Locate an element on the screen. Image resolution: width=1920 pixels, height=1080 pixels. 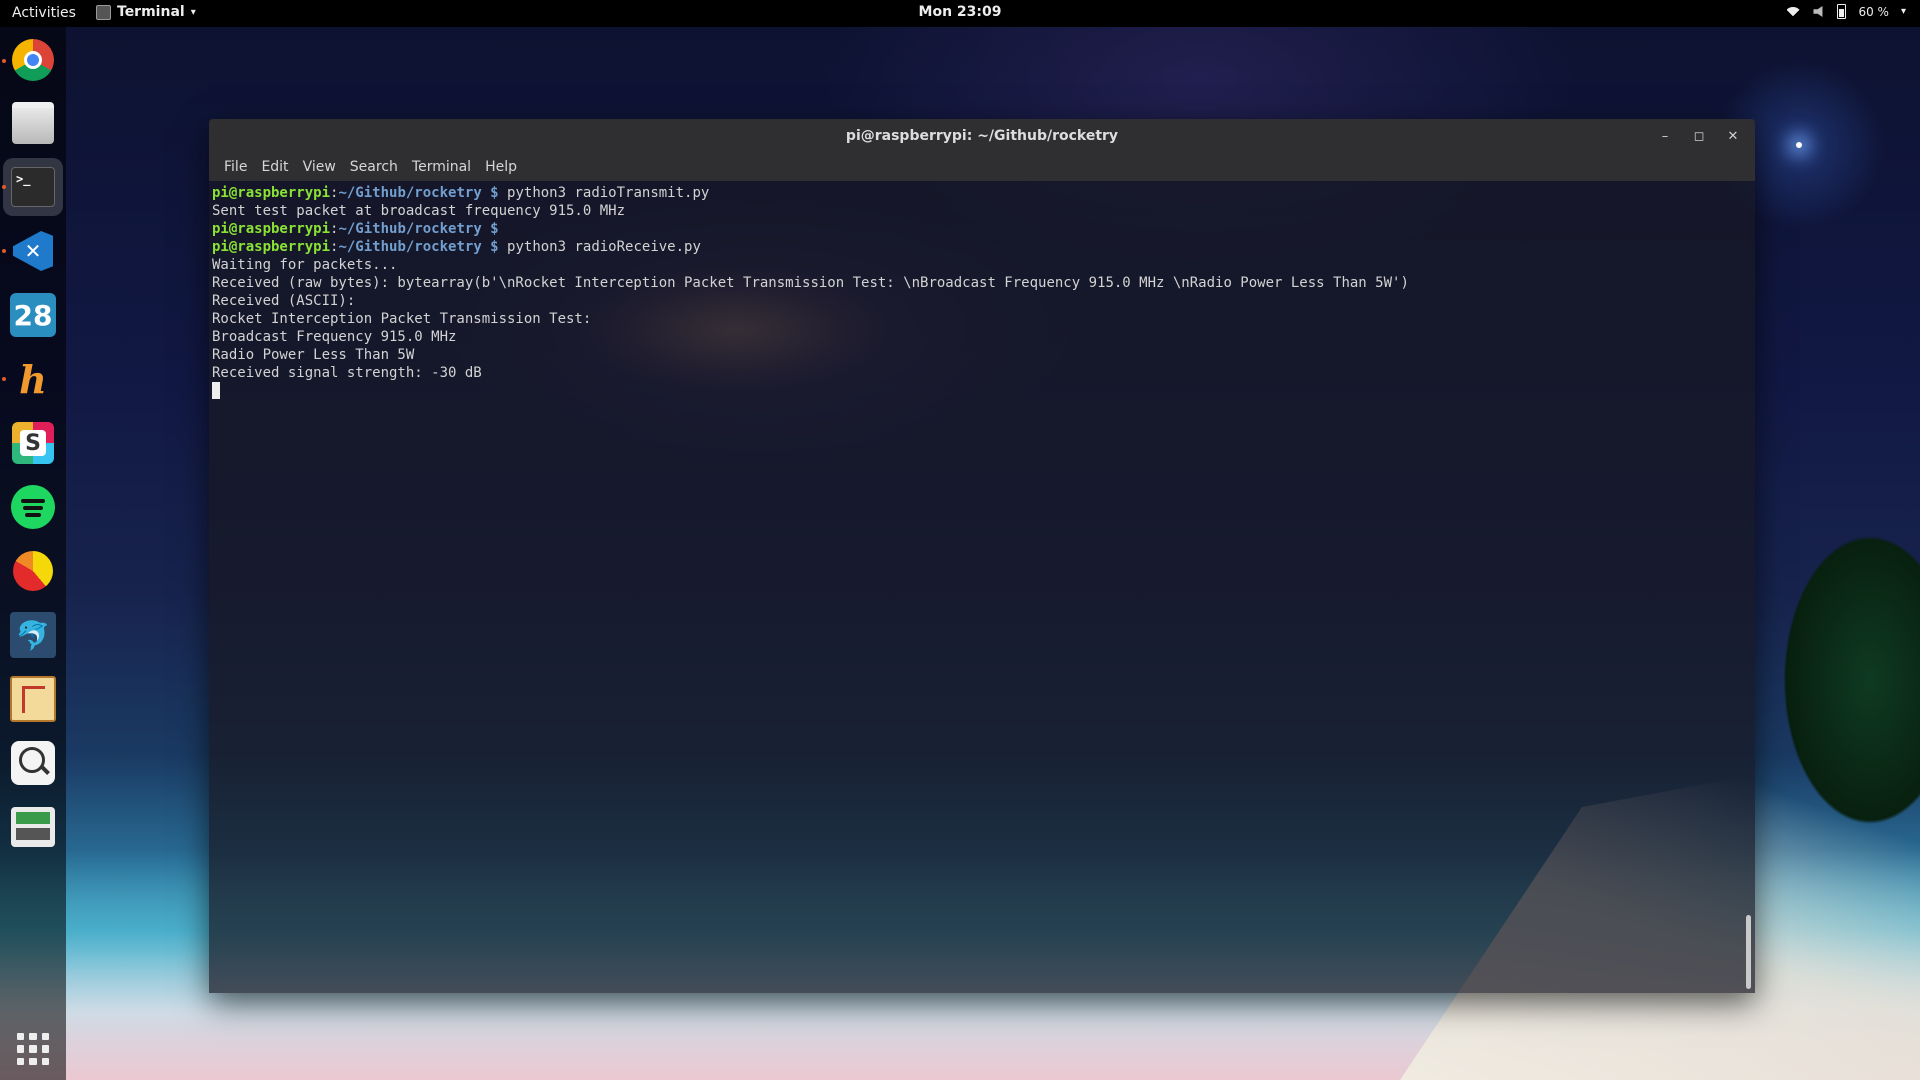
menu-view: View is located at coordinates (319, 168).